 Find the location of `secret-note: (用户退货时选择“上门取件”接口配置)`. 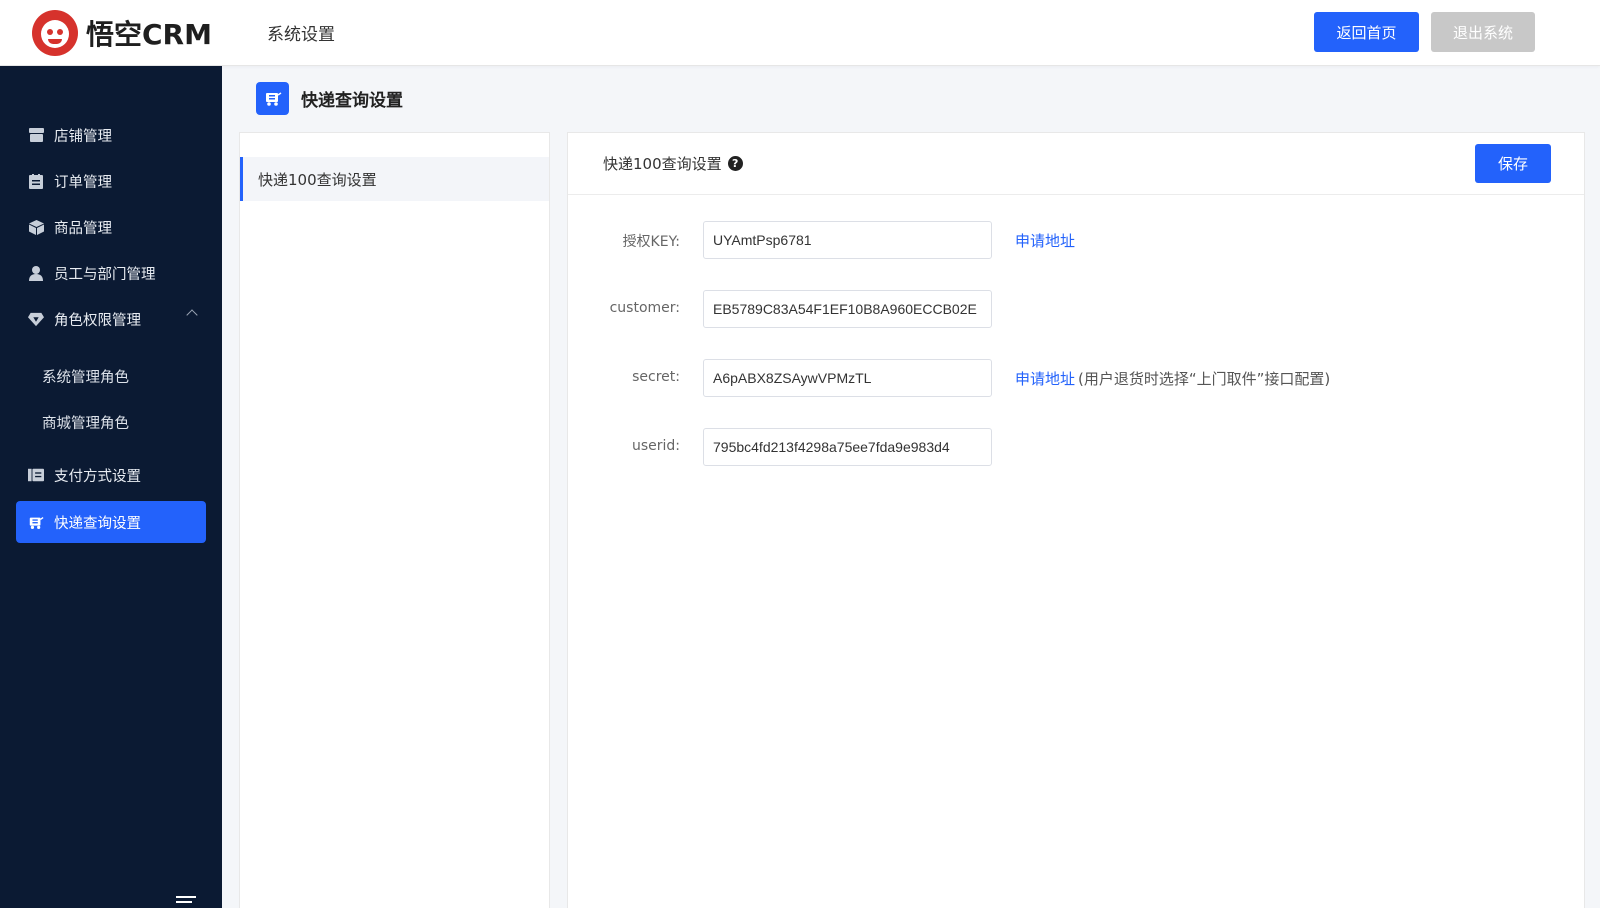

secret-note: (用户退货时选择“上门取件”接口配置) is located at coordinates (1204, 379).